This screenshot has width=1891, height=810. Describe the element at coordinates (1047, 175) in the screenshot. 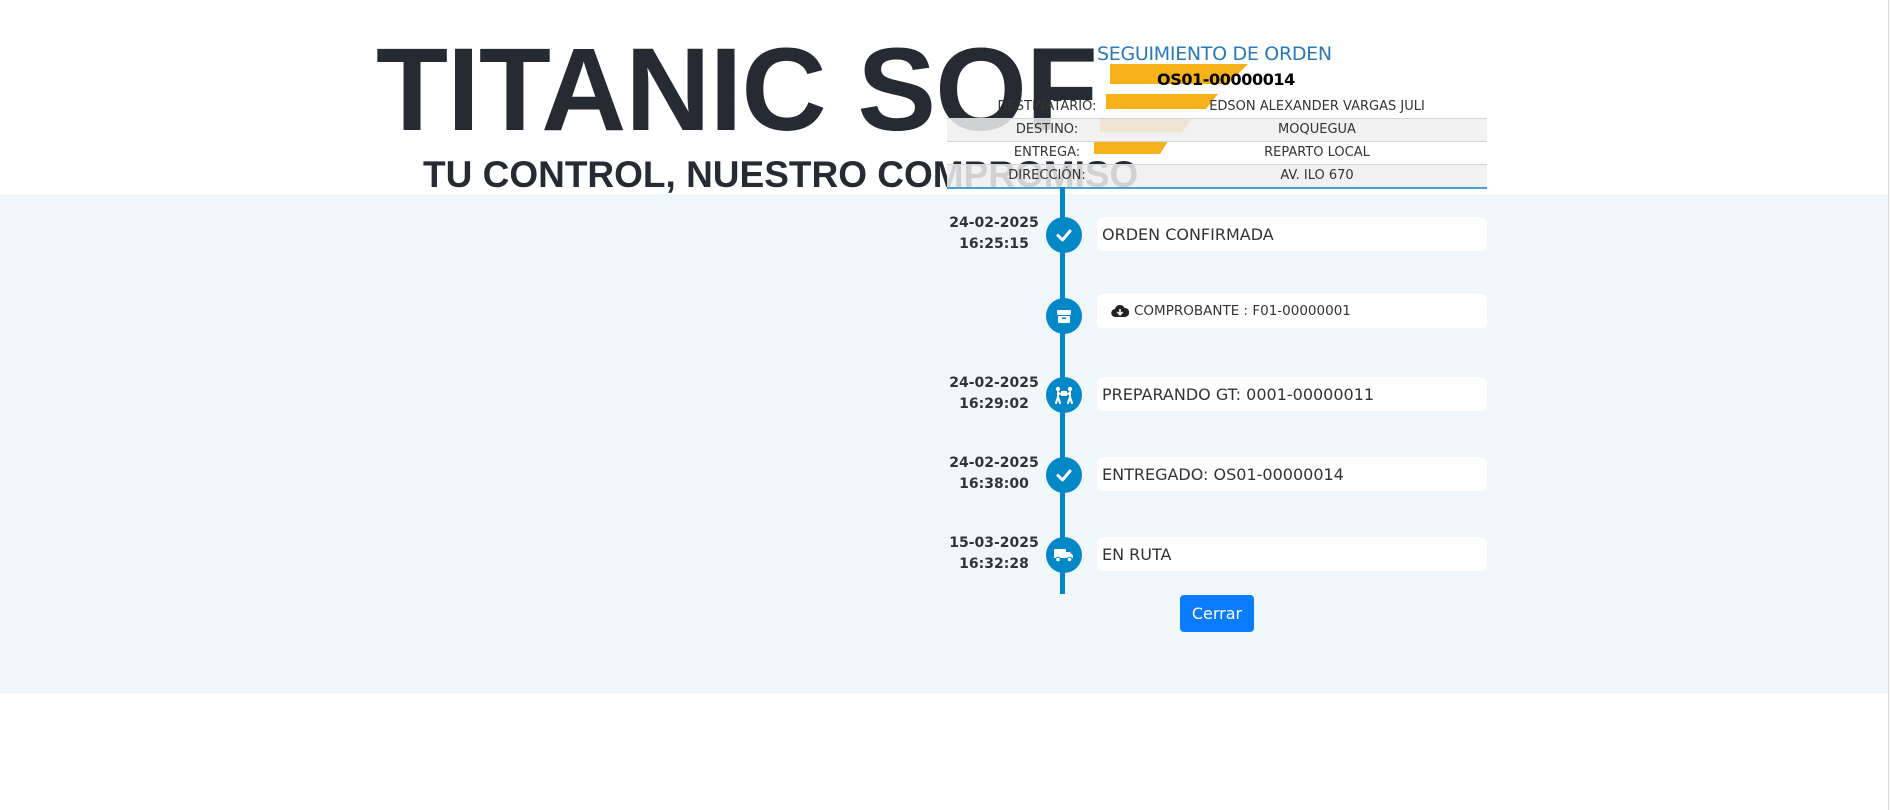

I see `info-label: DIRECCIÓN:` at that location.